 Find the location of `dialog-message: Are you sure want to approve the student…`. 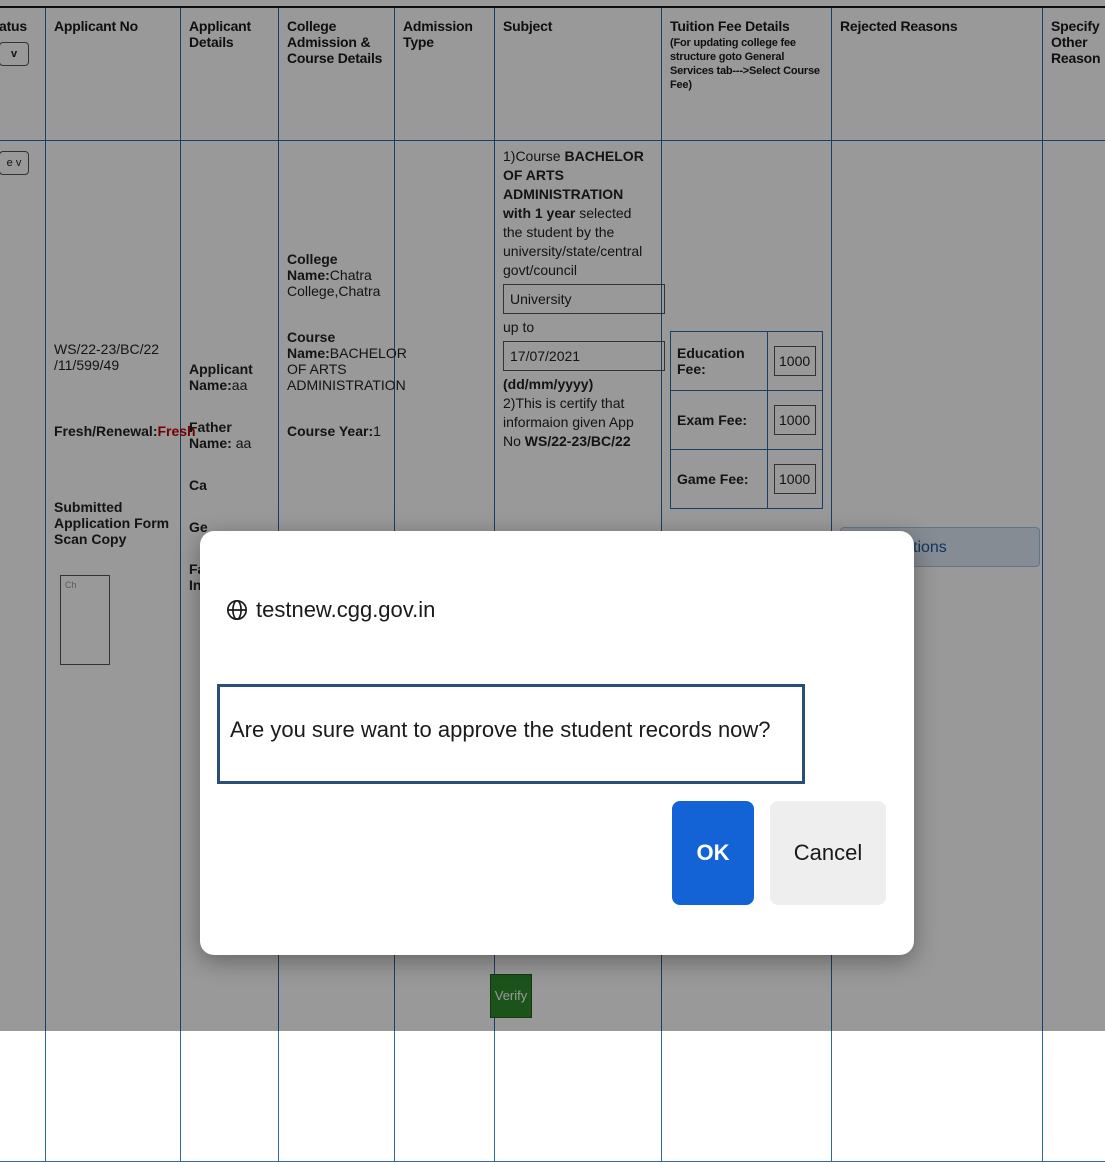

dialog-message: Are you sure want to approve the student… is located at coordinates (511, 734).